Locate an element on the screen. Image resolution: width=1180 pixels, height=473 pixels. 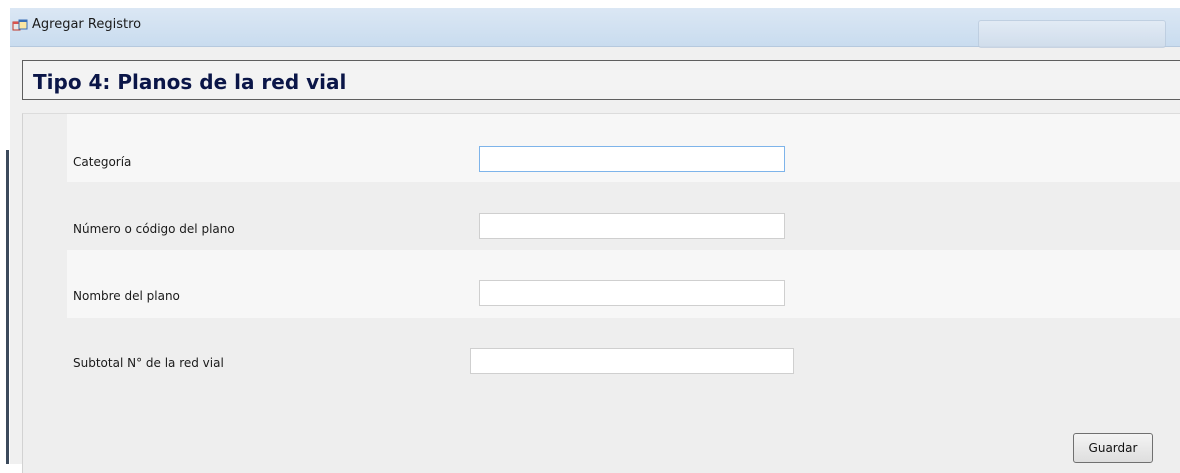
background-button is located at coordinates (1072, 34).